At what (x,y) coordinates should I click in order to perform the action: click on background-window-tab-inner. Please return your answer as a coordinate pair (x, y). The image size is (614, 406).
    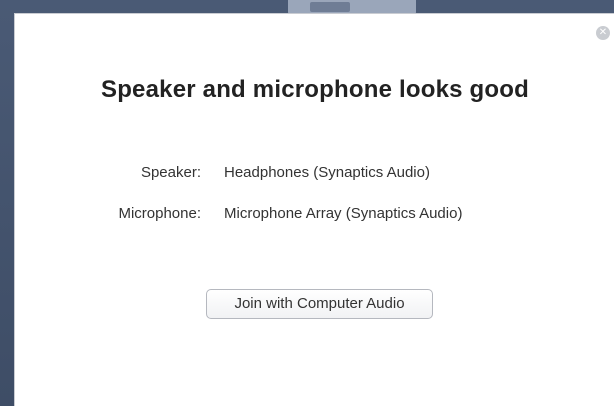
    Looking at the image, I should click on (330, 7).